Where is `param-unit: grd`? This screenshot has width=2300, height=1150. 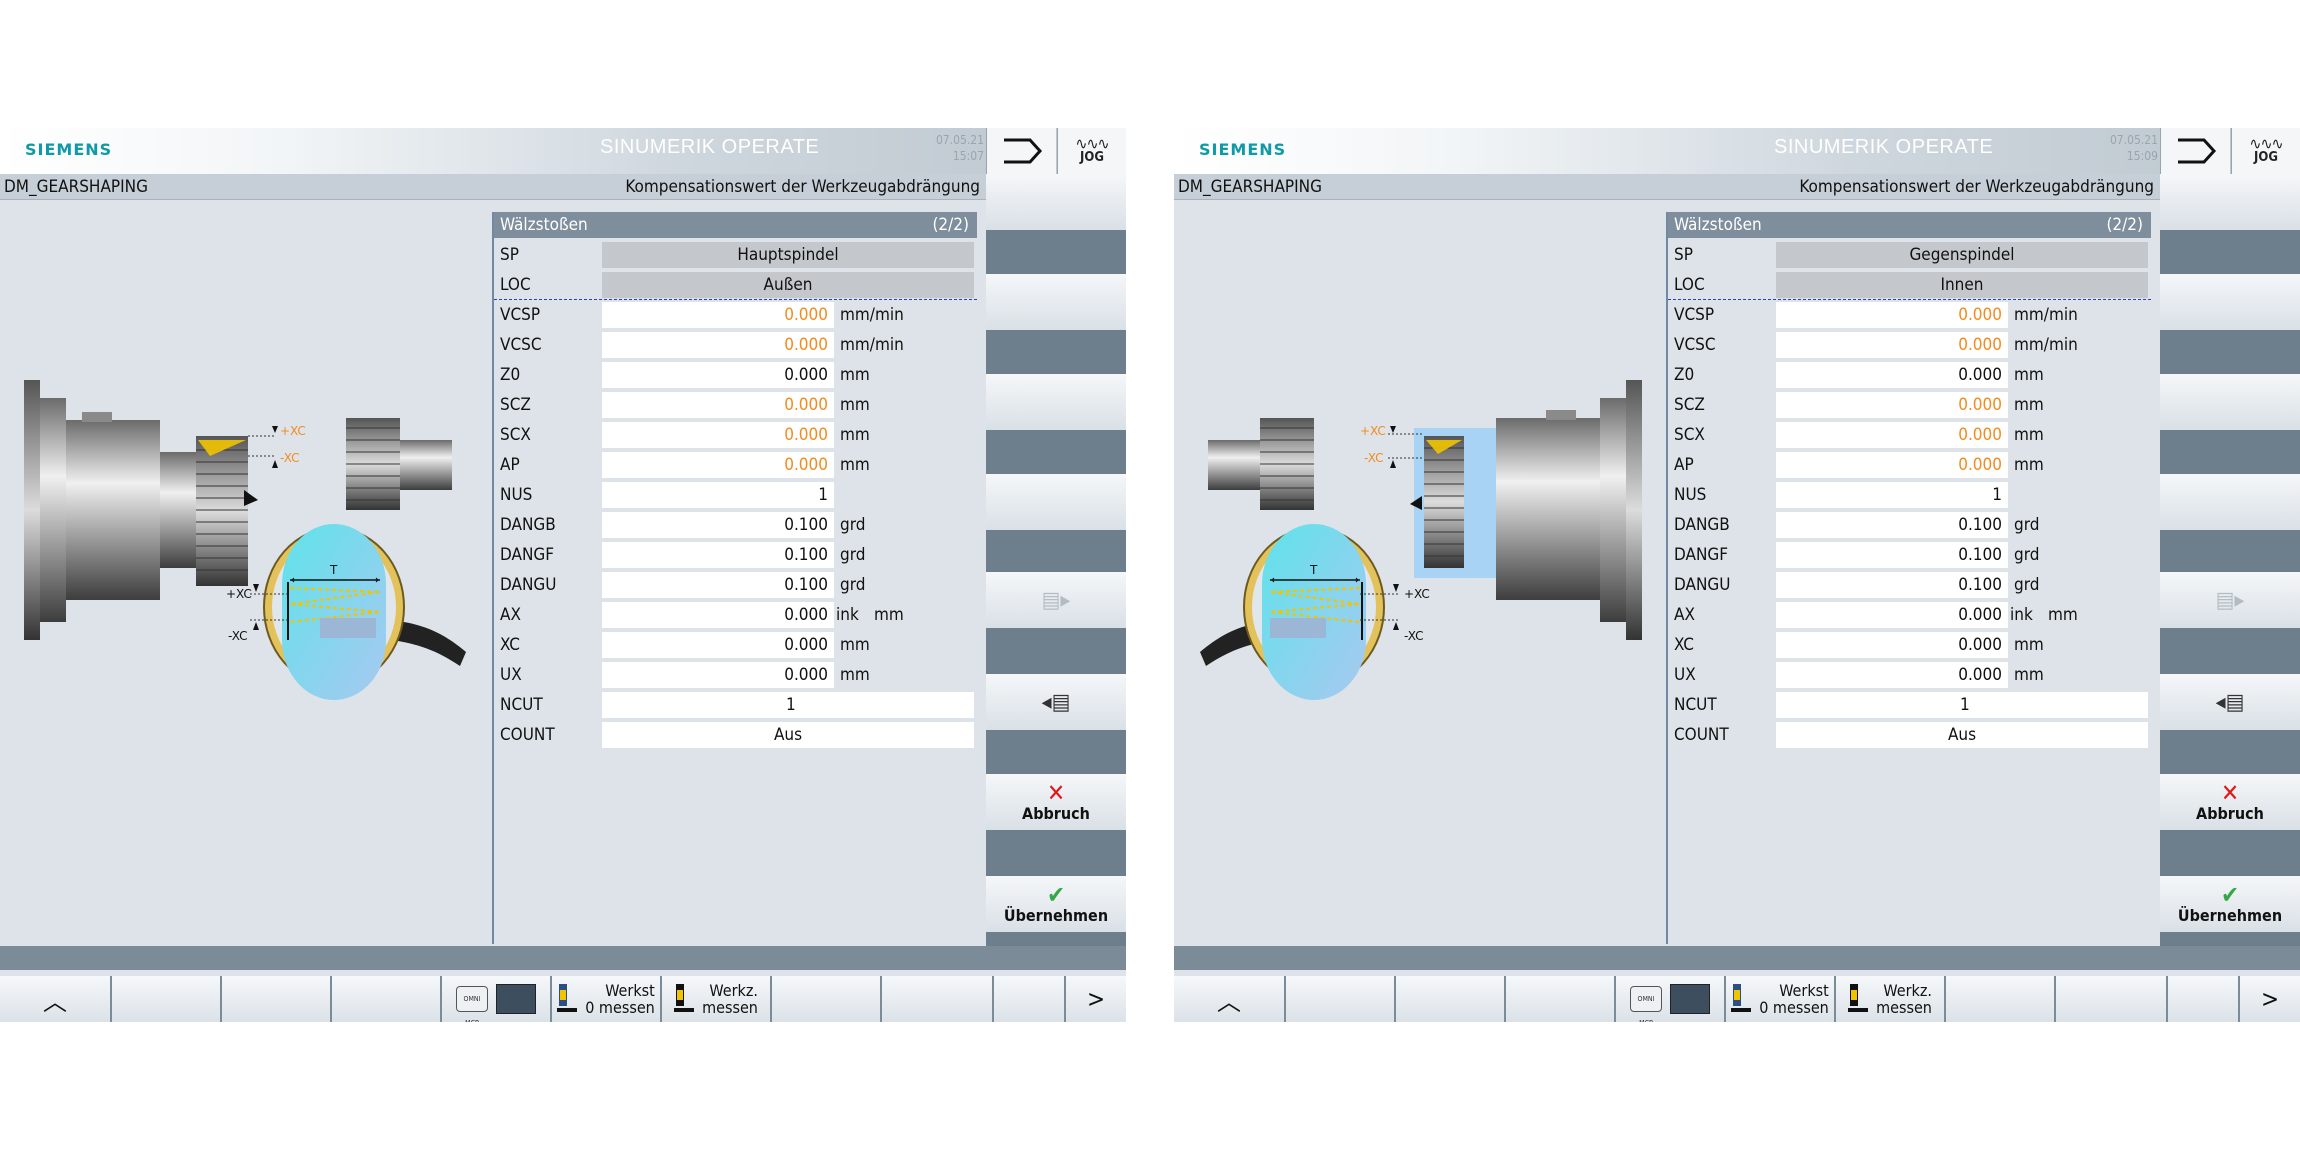 param-unit: grd is located at coordinates (853, 555).